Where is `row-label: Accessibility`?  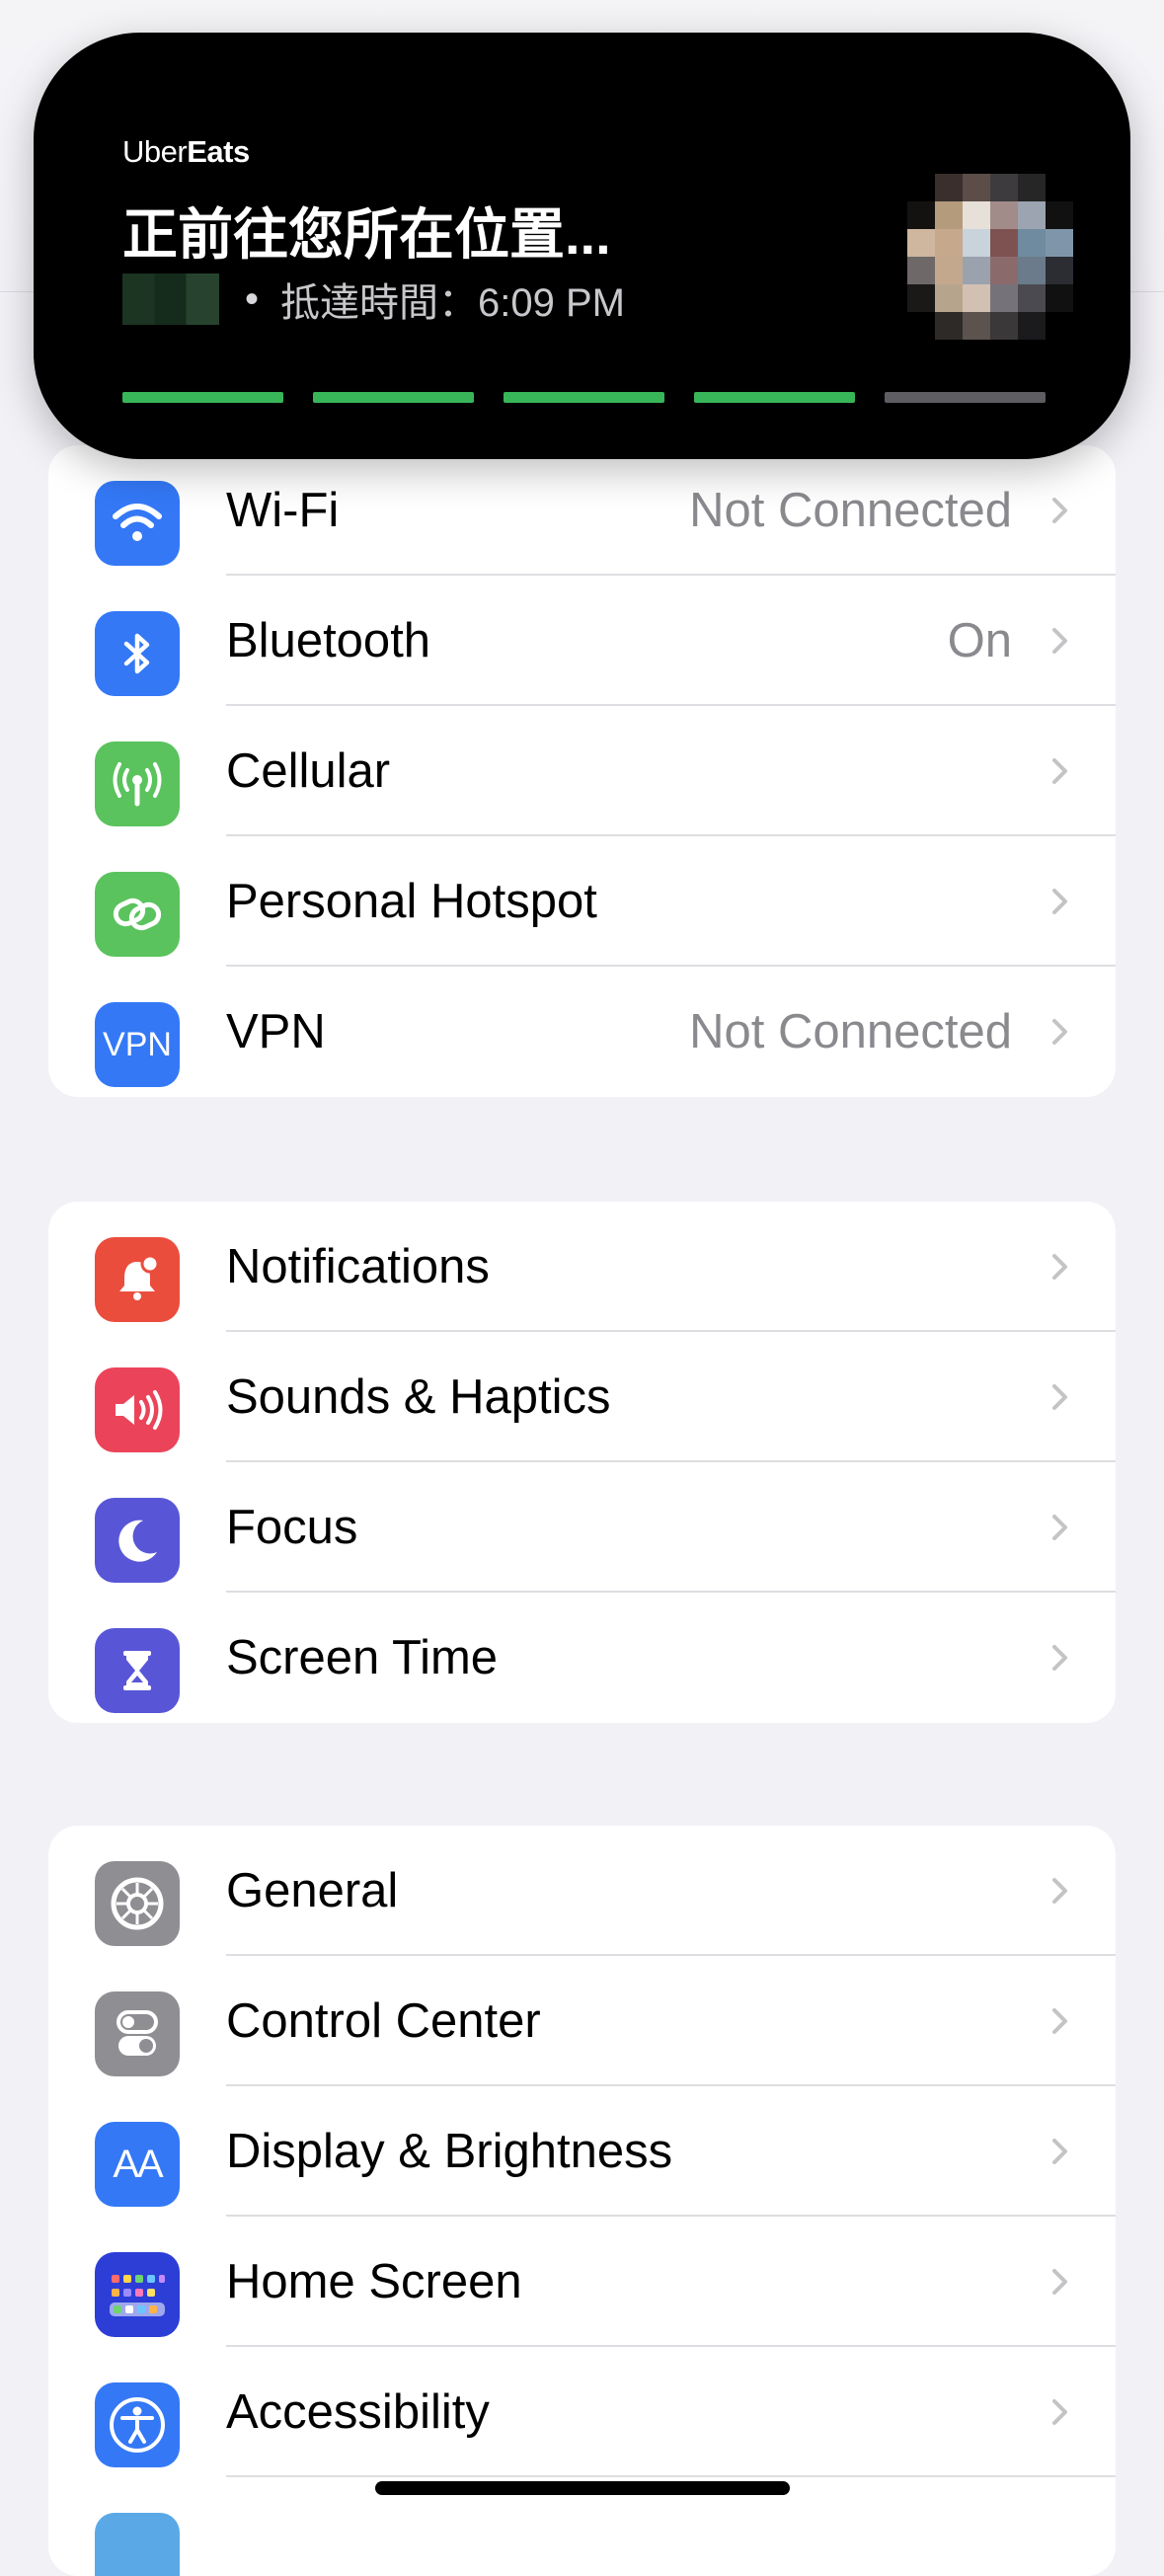
row-label: Accessibility is located at coordinates (358, 2412).